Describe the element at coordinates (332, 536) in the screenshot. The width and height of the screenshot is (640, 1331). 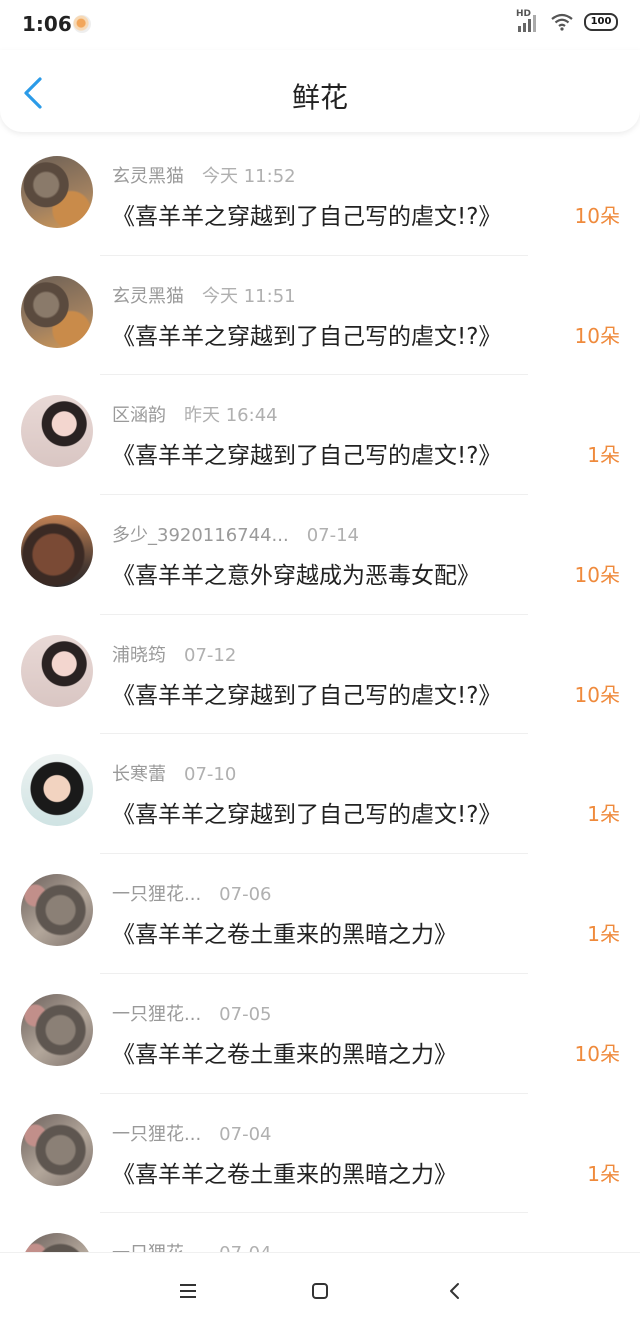
I see `sent-time: 07-14` at that location.